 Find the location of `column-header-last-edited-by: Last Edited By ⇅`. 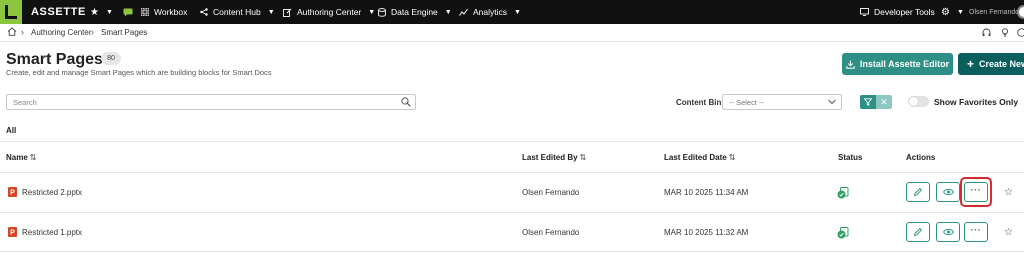

column-header-last-edited-by: Last Edited By ⇅ is located at coordinates (554, 157).